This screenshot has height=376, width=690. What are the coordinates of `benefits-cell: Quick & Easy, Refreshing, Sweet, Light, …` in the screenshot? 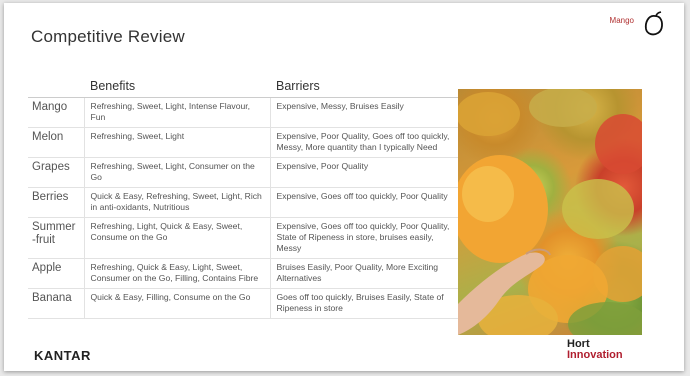 It's located at (177, 202).